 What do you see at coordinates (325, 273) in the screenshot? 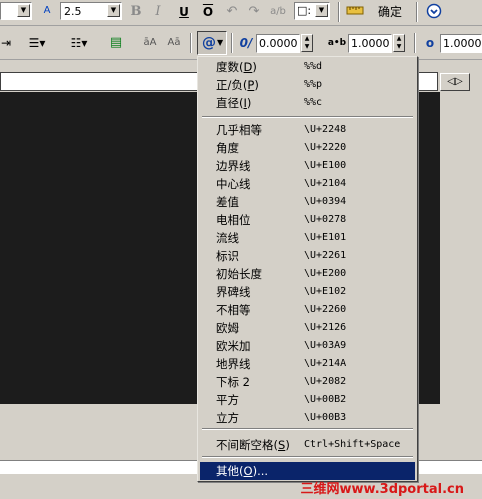
I see `menu-item-code: \U+E200` at bounding box center [325, 273].